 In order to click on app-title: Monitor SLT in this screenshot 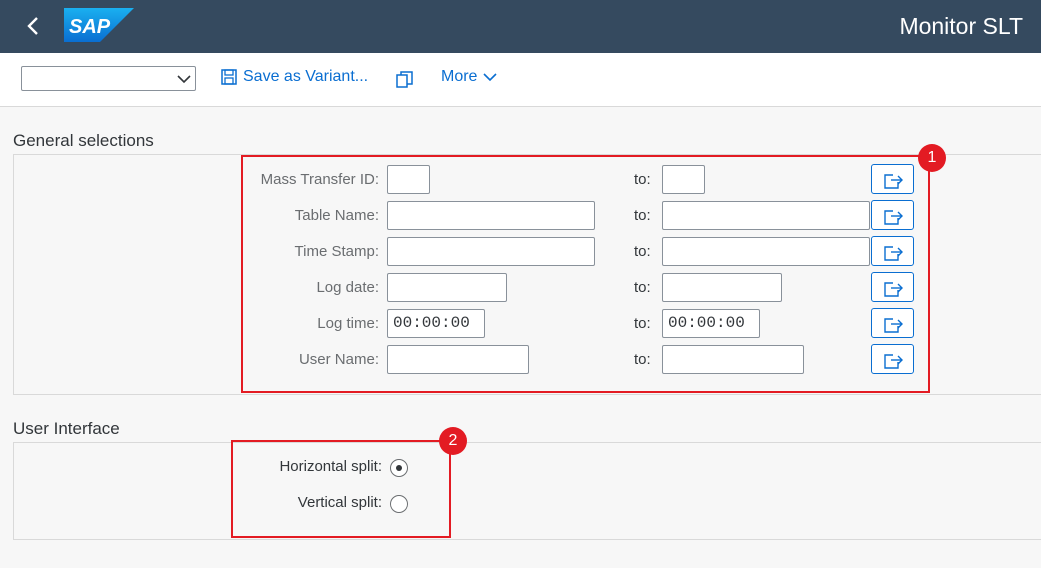, I will do `click(961, 26)`.